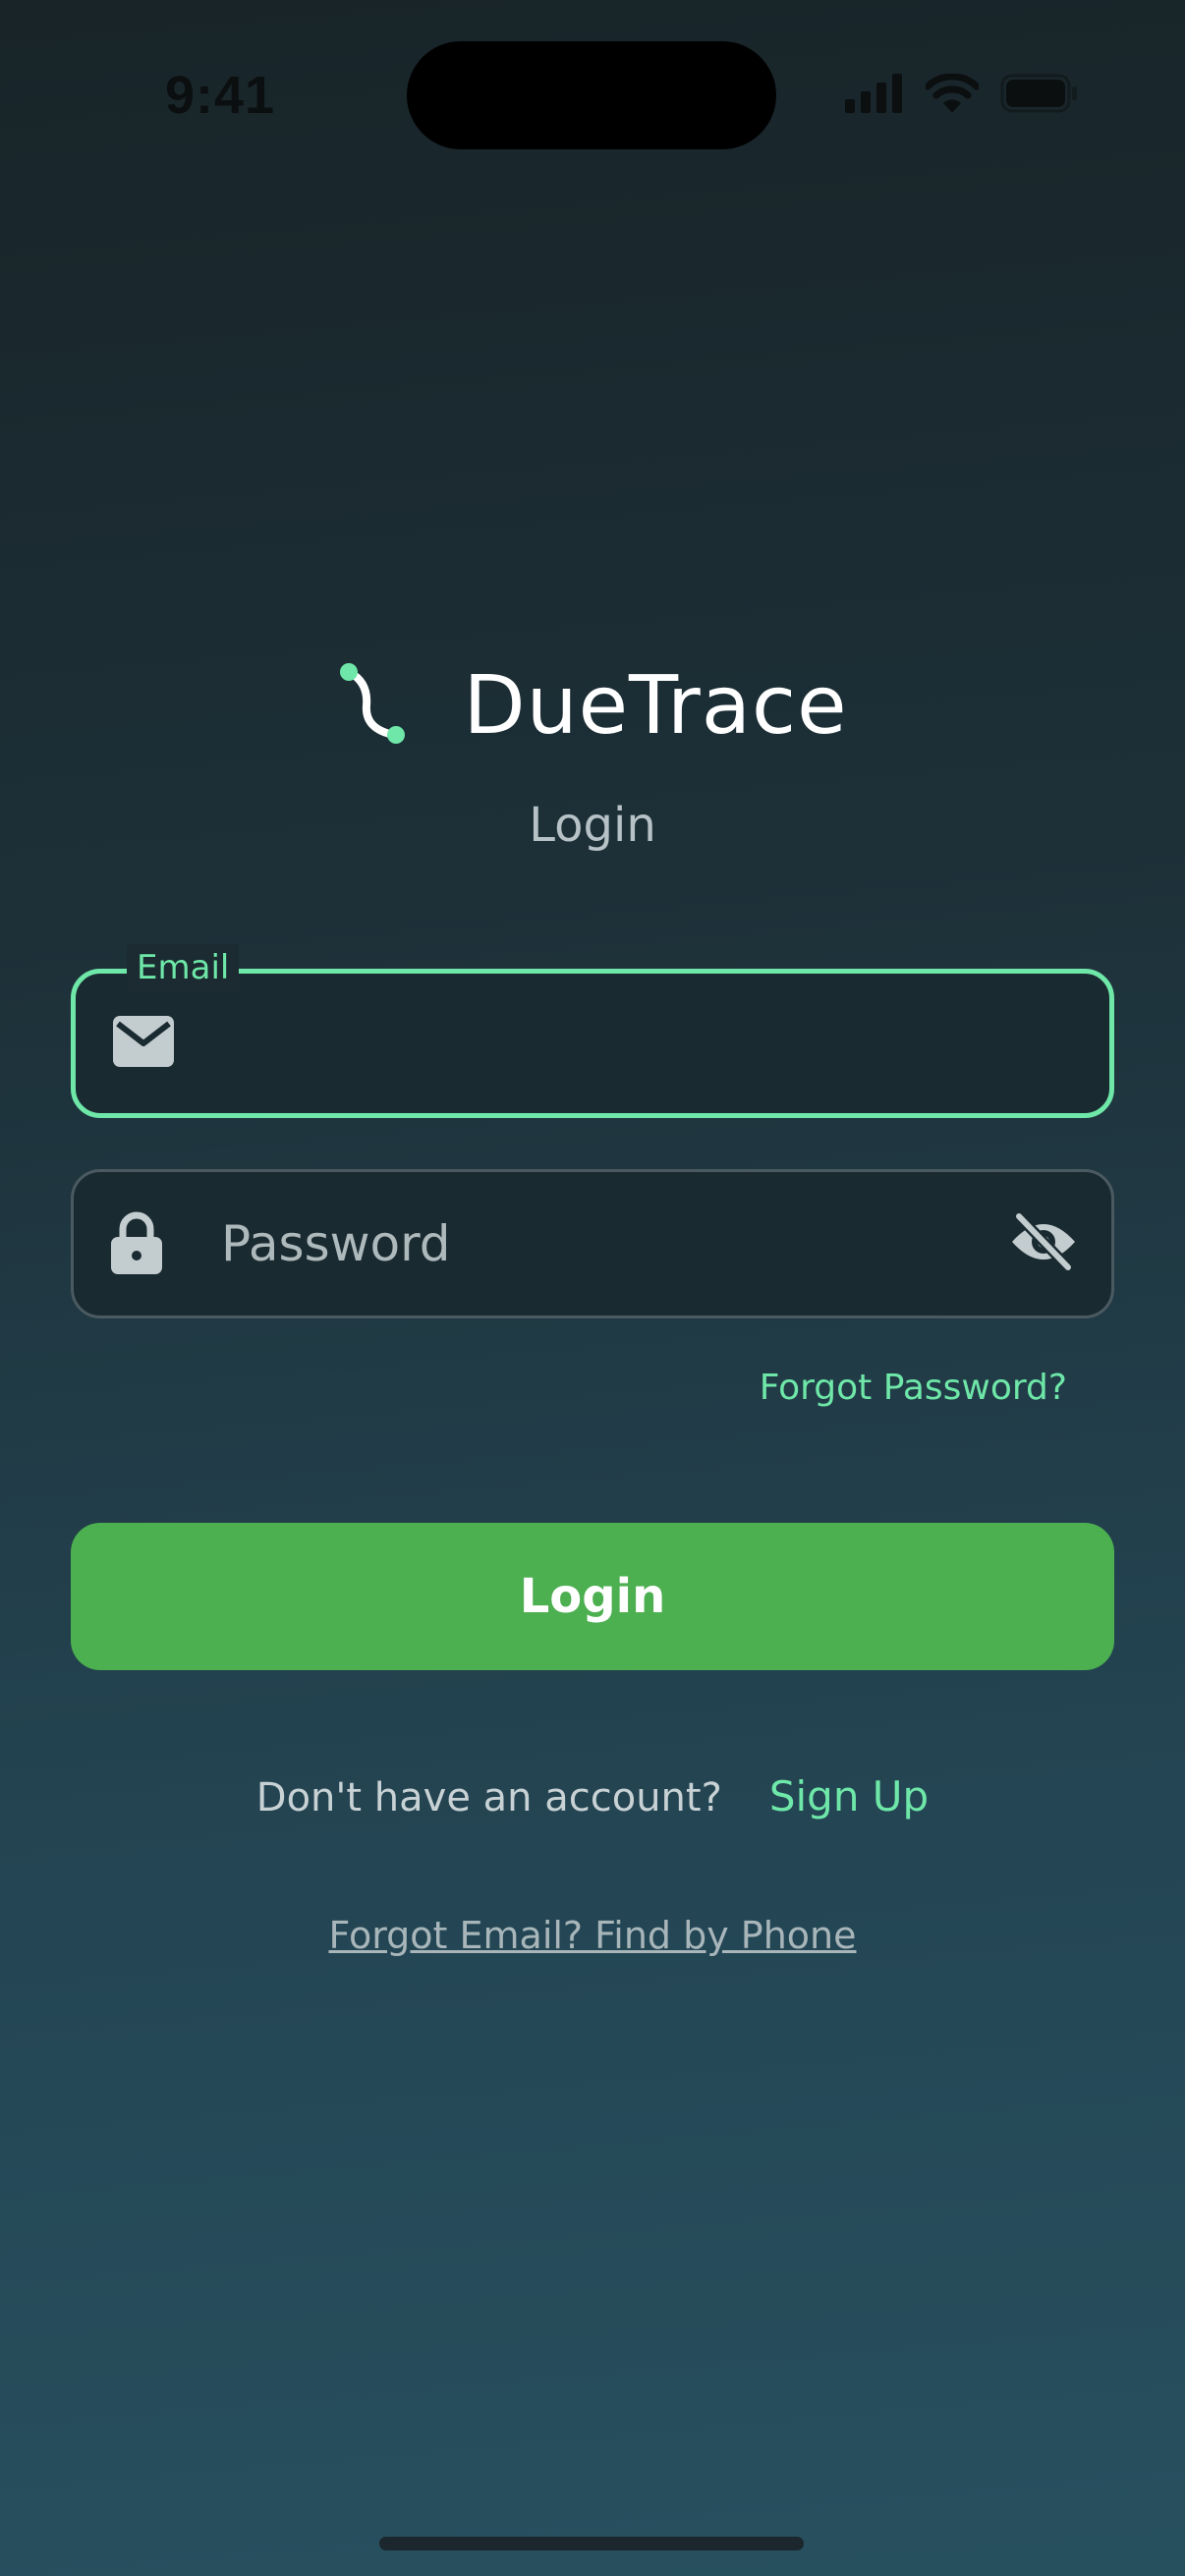  I want to click on cellular-signal-icon, so click(875, 95).